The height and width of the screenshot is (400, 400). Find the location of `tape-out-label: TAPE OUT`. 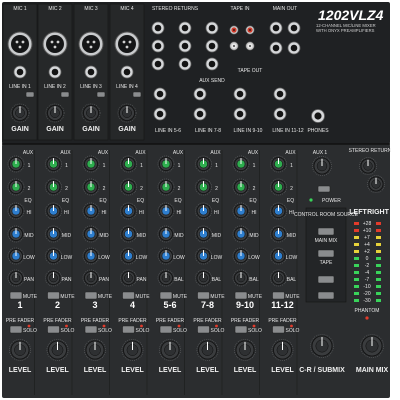

tape-out-label: TAPE OUT is located at coordinates (250, 71).